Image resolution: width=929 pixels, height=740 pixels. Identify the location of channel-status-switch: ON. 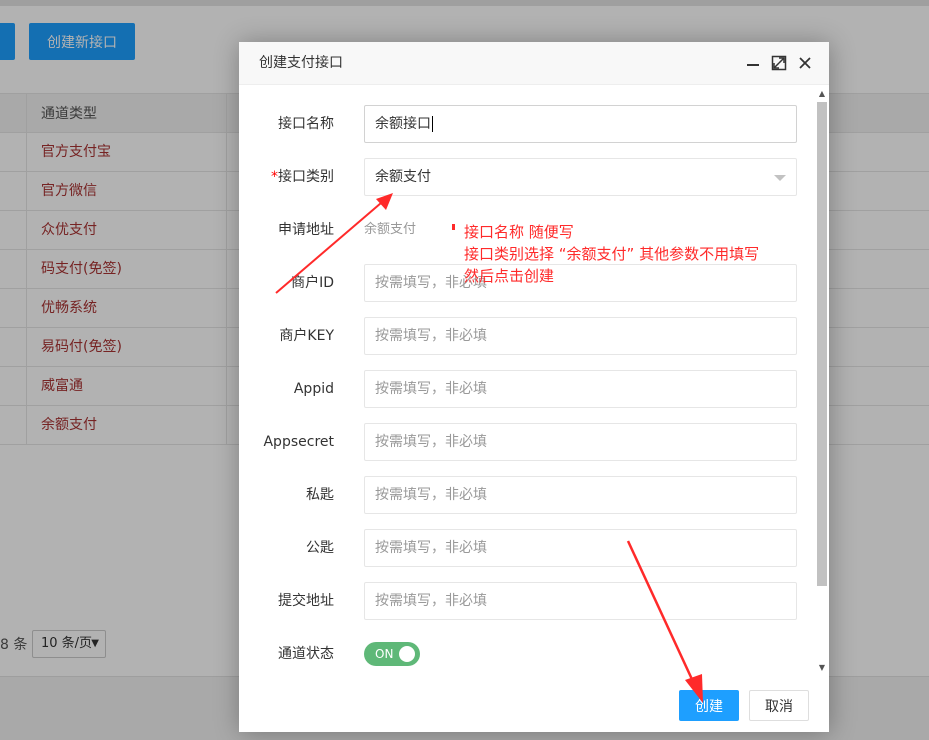
(392, 654).